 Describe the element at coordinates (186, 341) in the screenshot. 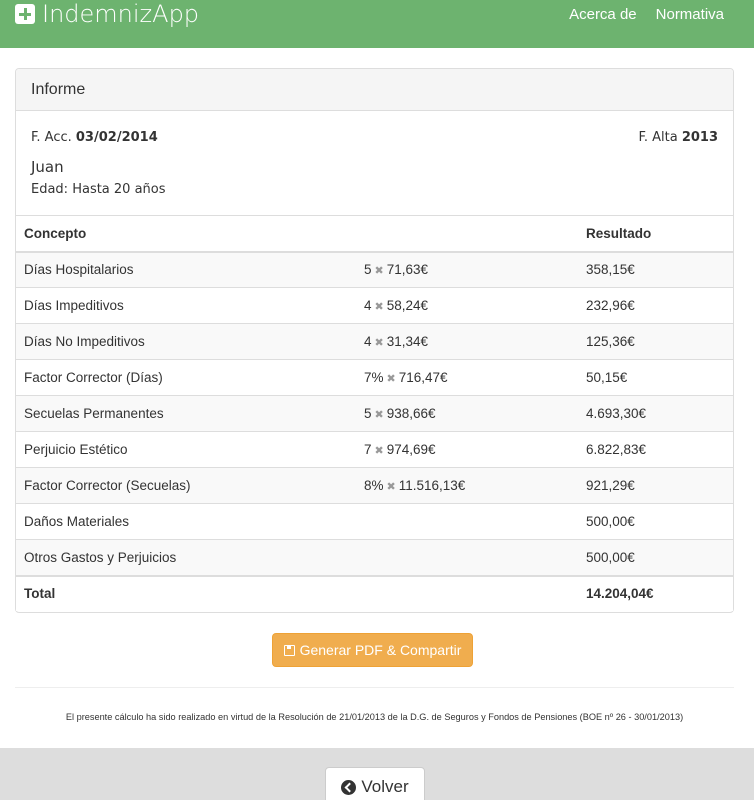

I see `row-concepto: Días No Impeditivos` at that location.